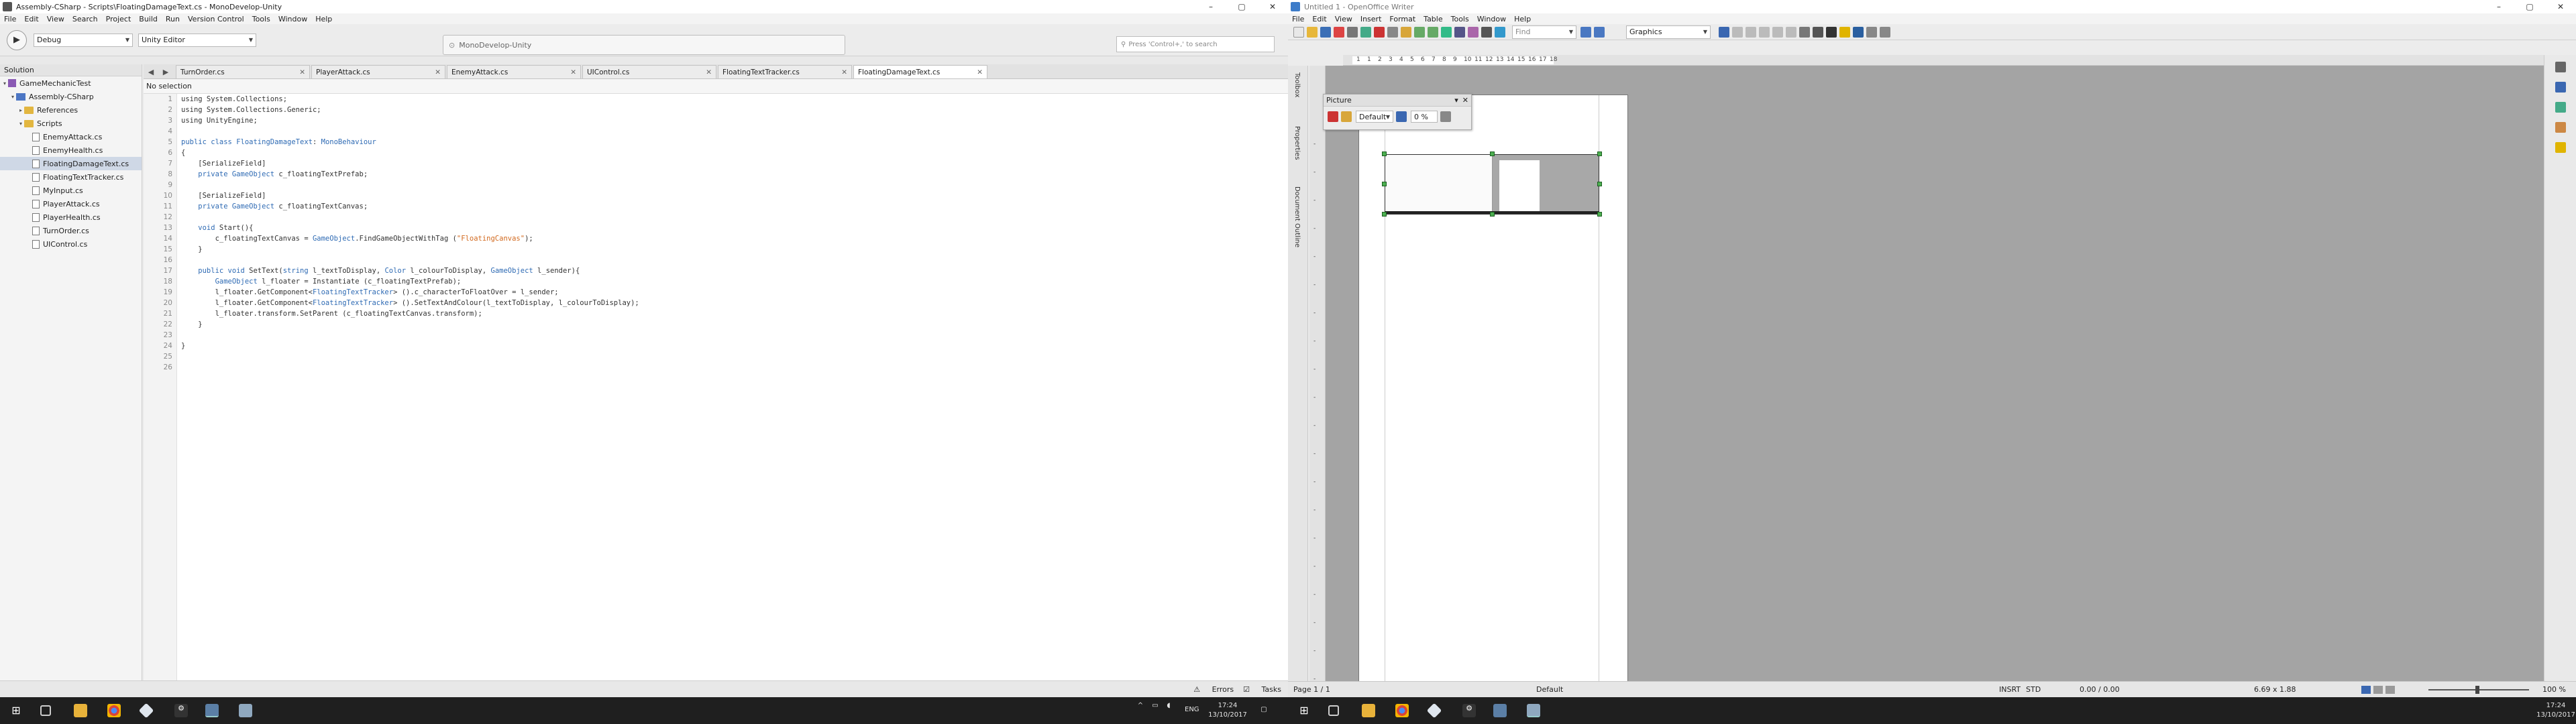 This screenshot has width=2576, height=724. Describe the element at coordinates (31, 19) in the screenshot. I see `menu-item: Edit` at that location.